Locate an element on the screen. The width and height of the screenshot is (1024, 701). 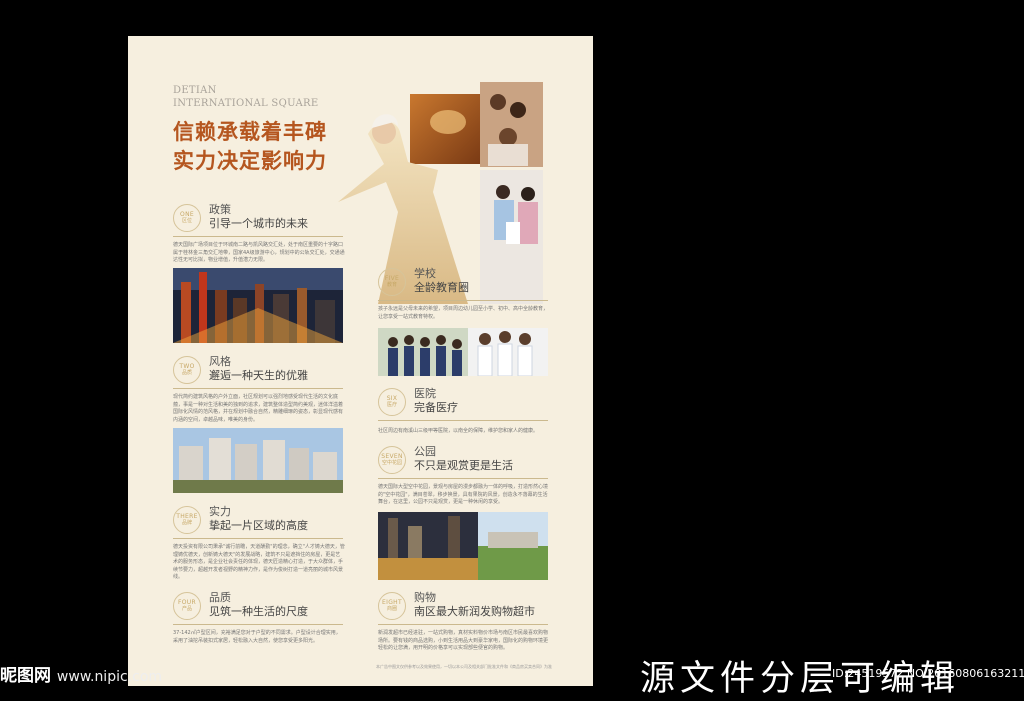
section-badge: TWO 品质 is located at coordinates (187, 370).